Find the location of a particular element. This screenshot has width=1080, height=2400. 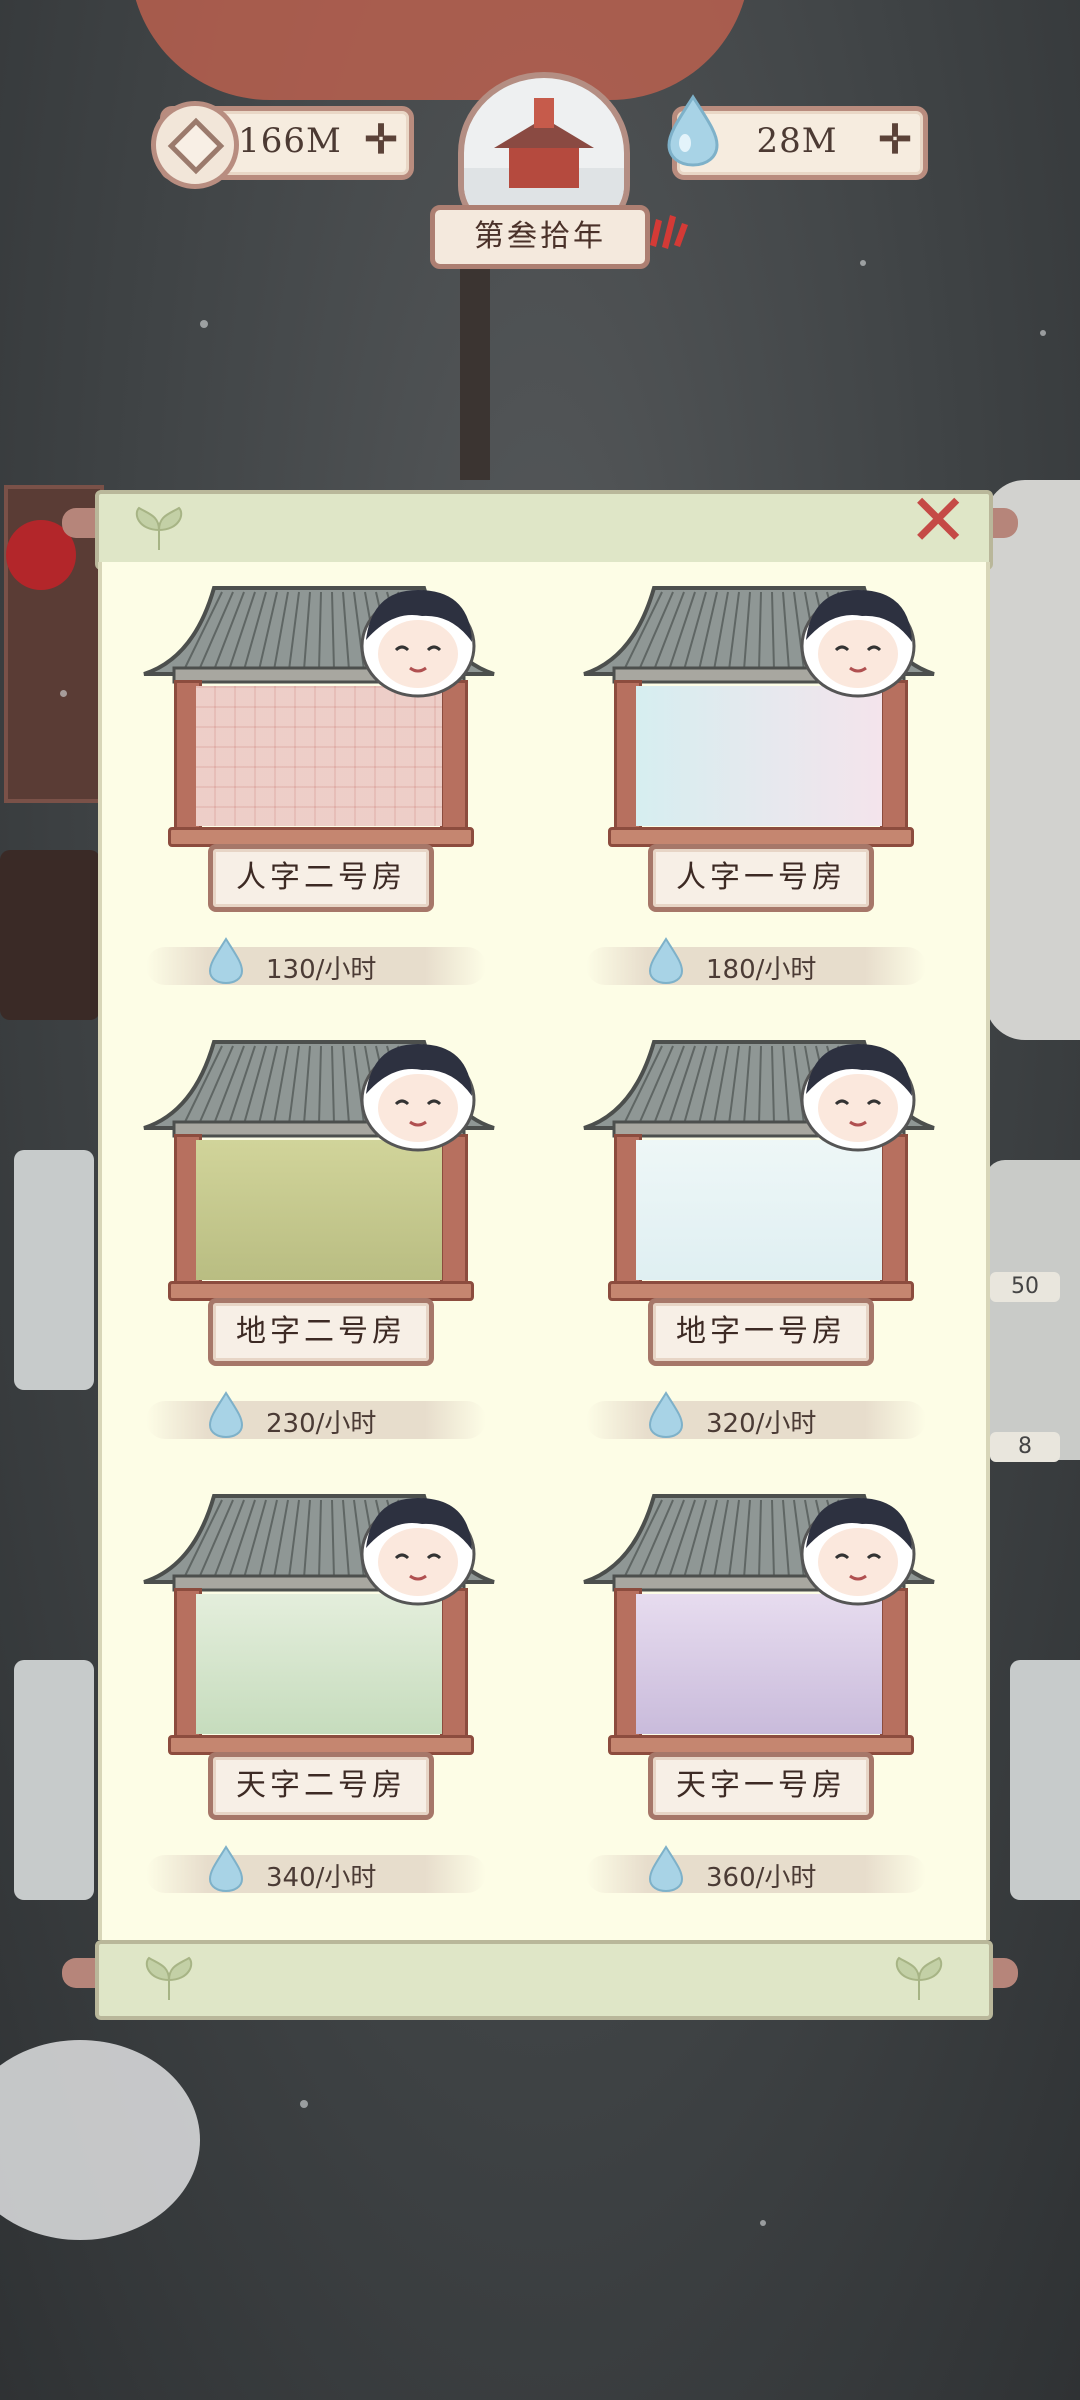

room-name: 地字一号房 is located at coordinates (761, 1332).